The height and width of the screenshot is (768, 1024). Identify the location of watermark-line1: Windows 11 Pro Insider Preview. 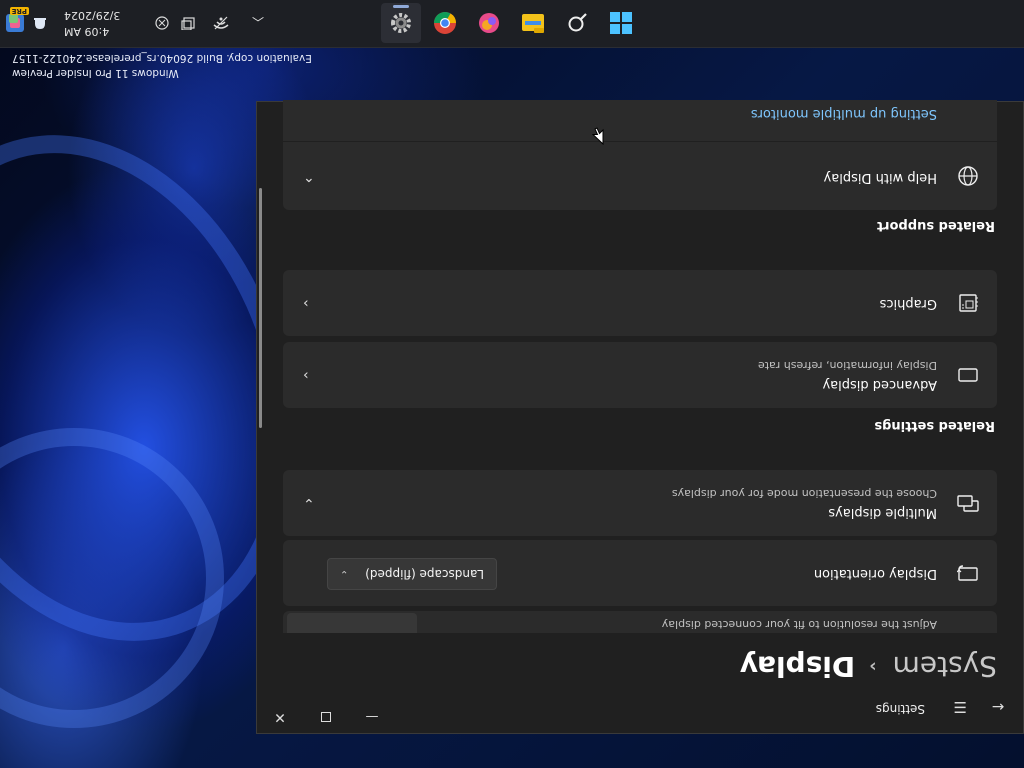
(95, 73).